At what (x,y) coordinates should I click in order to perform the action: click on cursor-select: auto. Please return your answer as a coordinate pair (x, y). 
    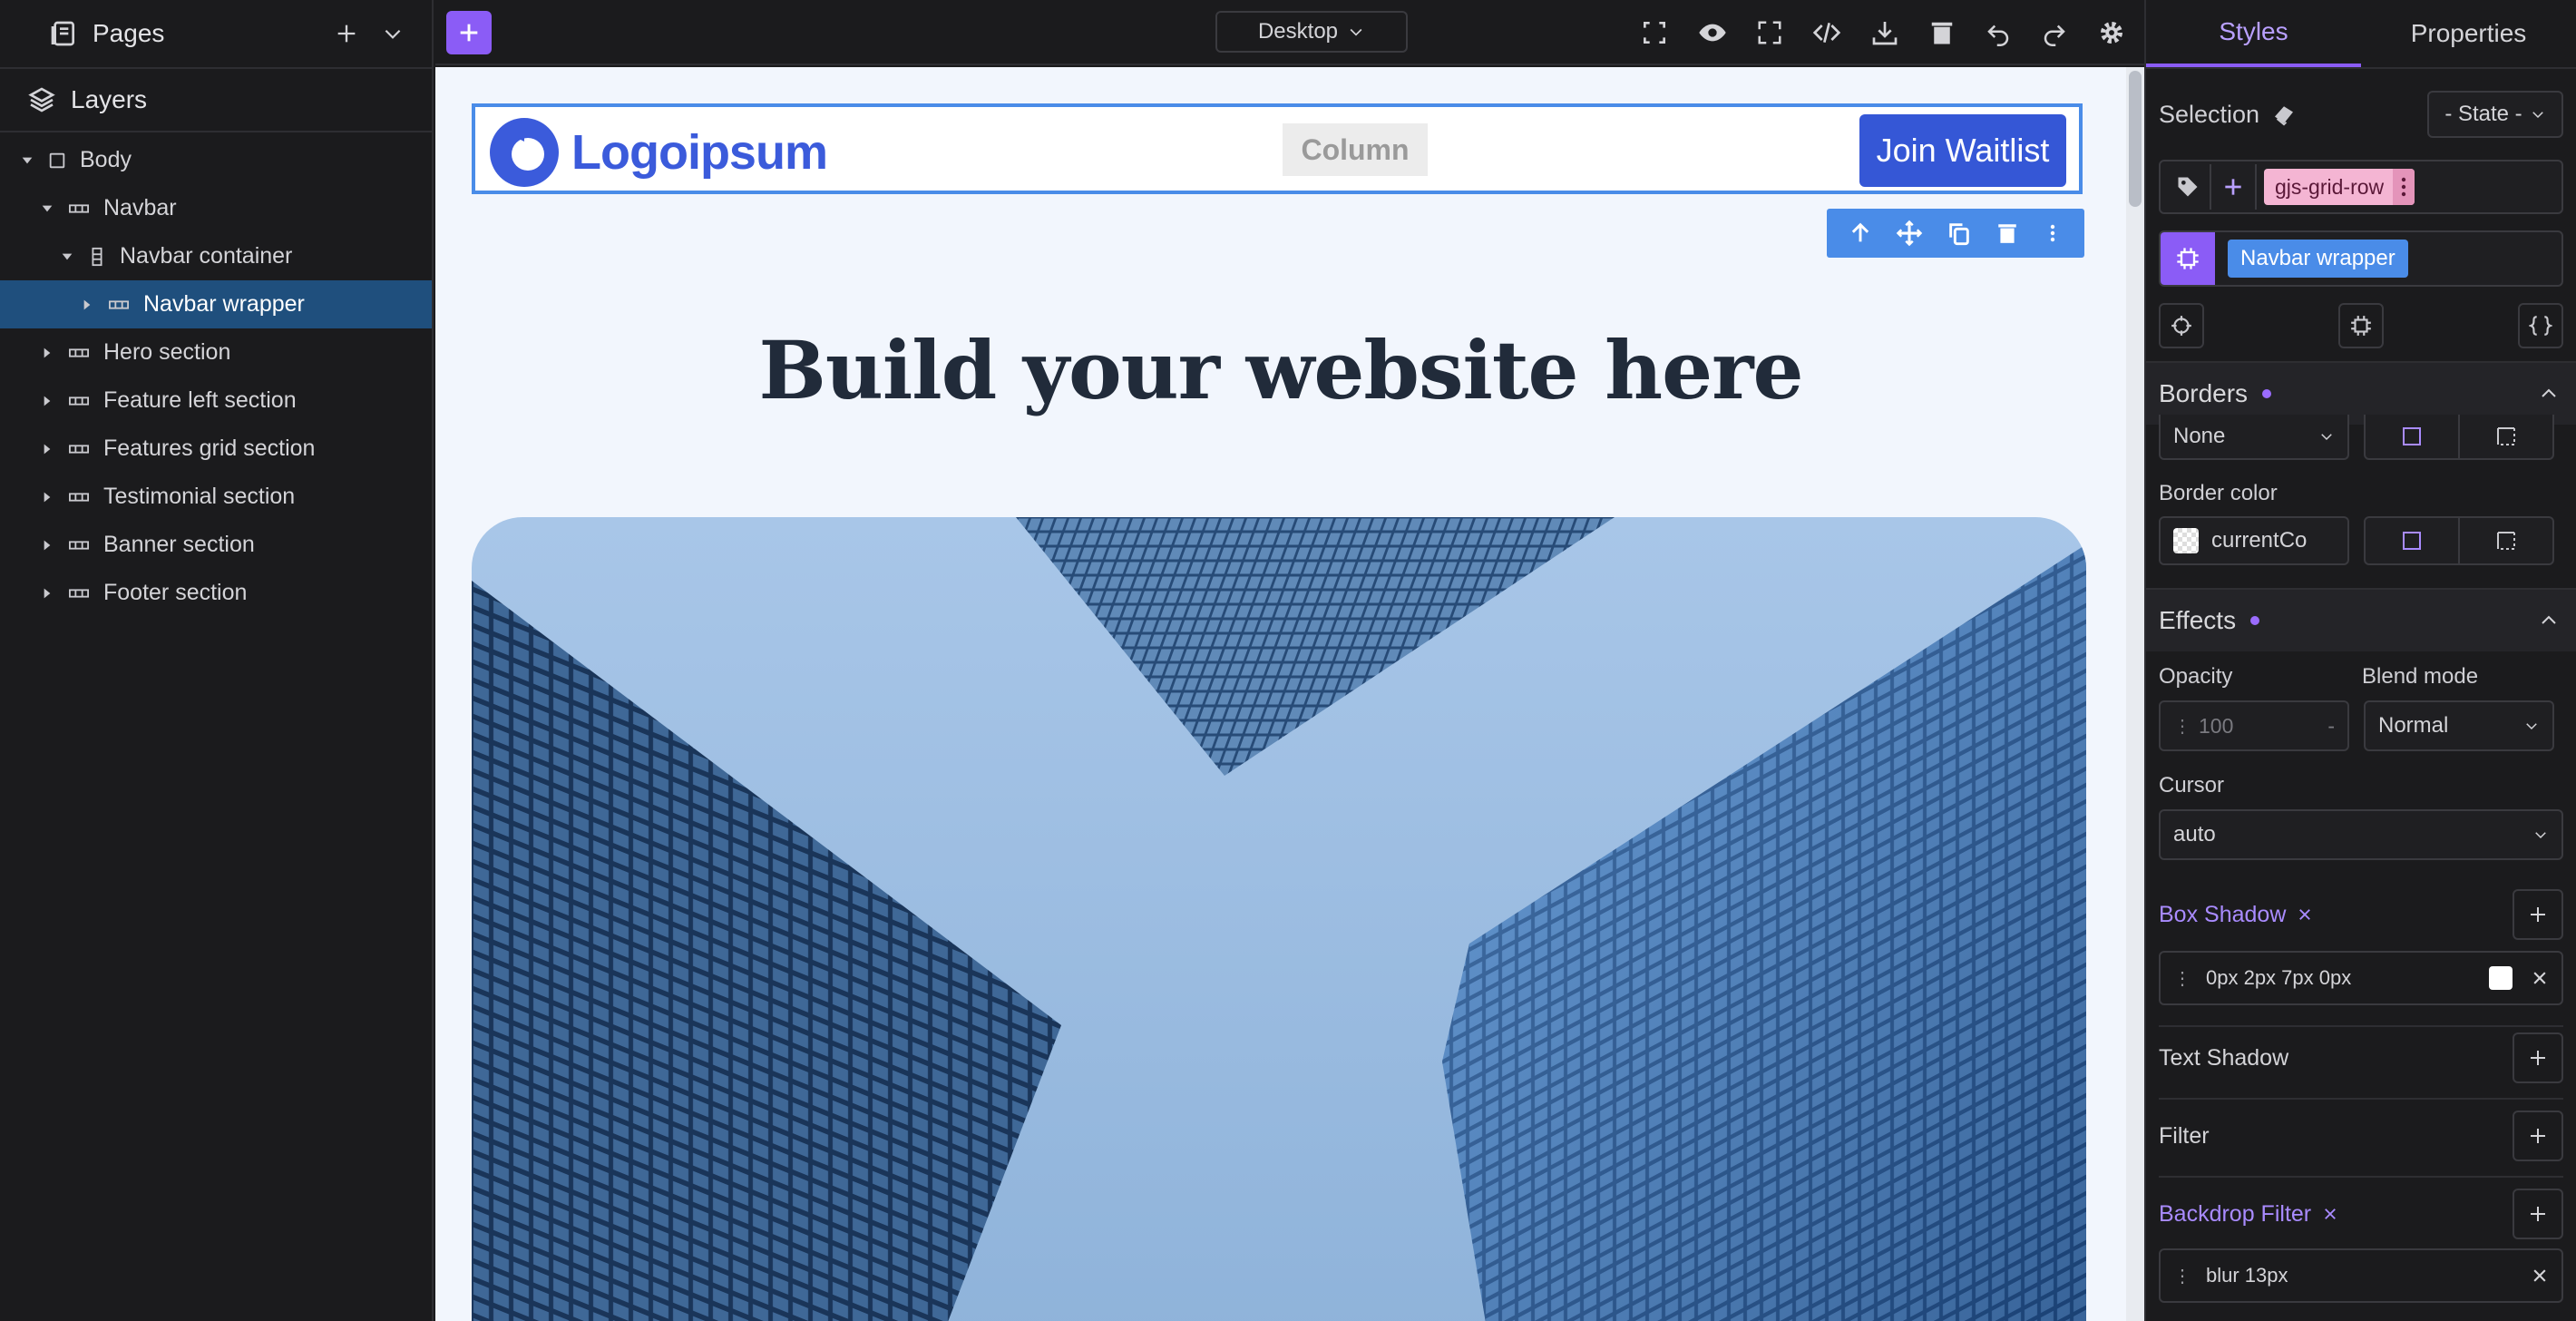
    Looking at the image, I should click on (2361, 834).